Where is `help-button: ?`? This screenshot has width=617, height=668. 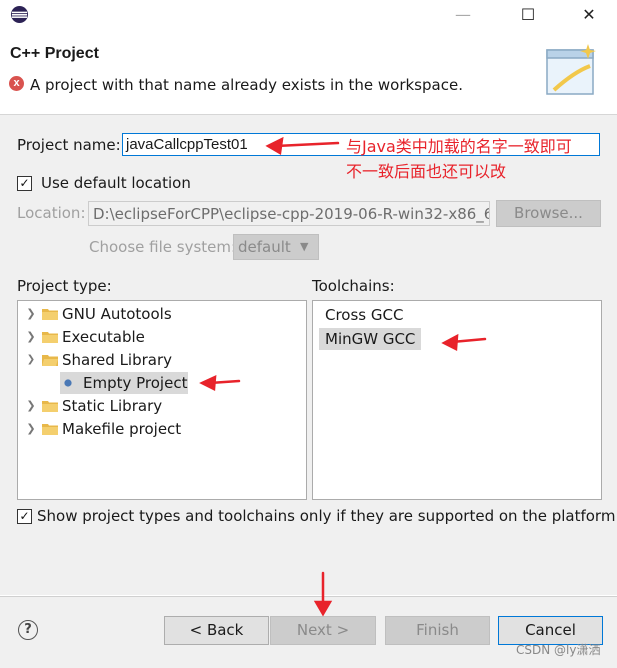 help-button: ? is located at coordinates (28, 630).